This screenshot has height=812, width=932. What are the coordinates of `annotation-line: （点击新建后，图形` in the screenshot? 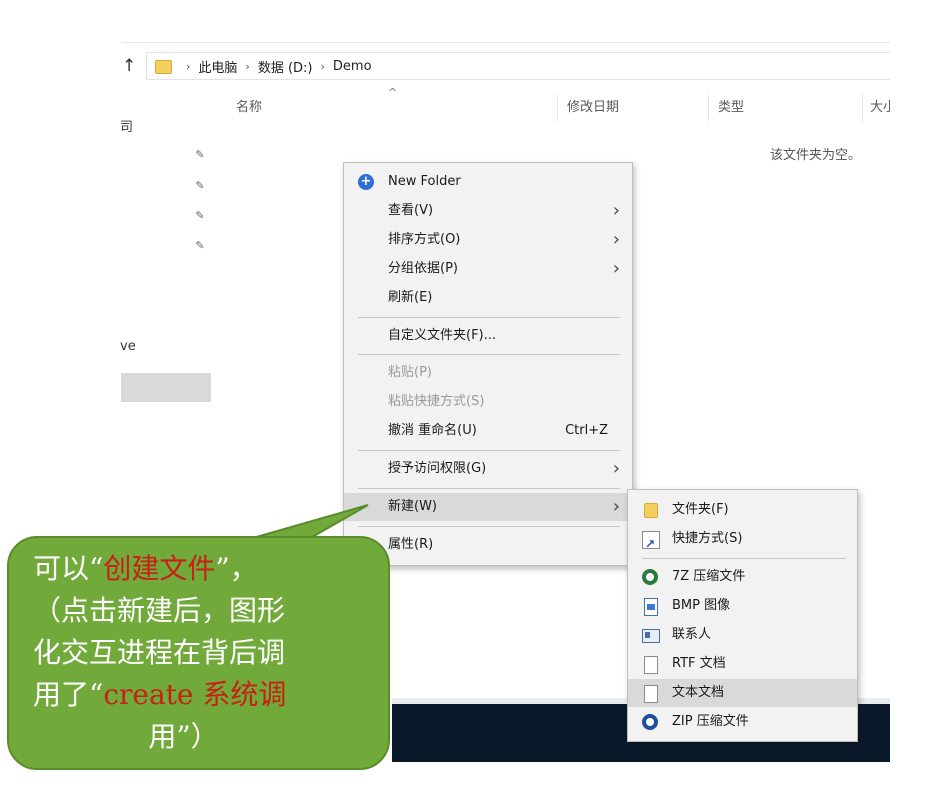 It's located at (159, 610).